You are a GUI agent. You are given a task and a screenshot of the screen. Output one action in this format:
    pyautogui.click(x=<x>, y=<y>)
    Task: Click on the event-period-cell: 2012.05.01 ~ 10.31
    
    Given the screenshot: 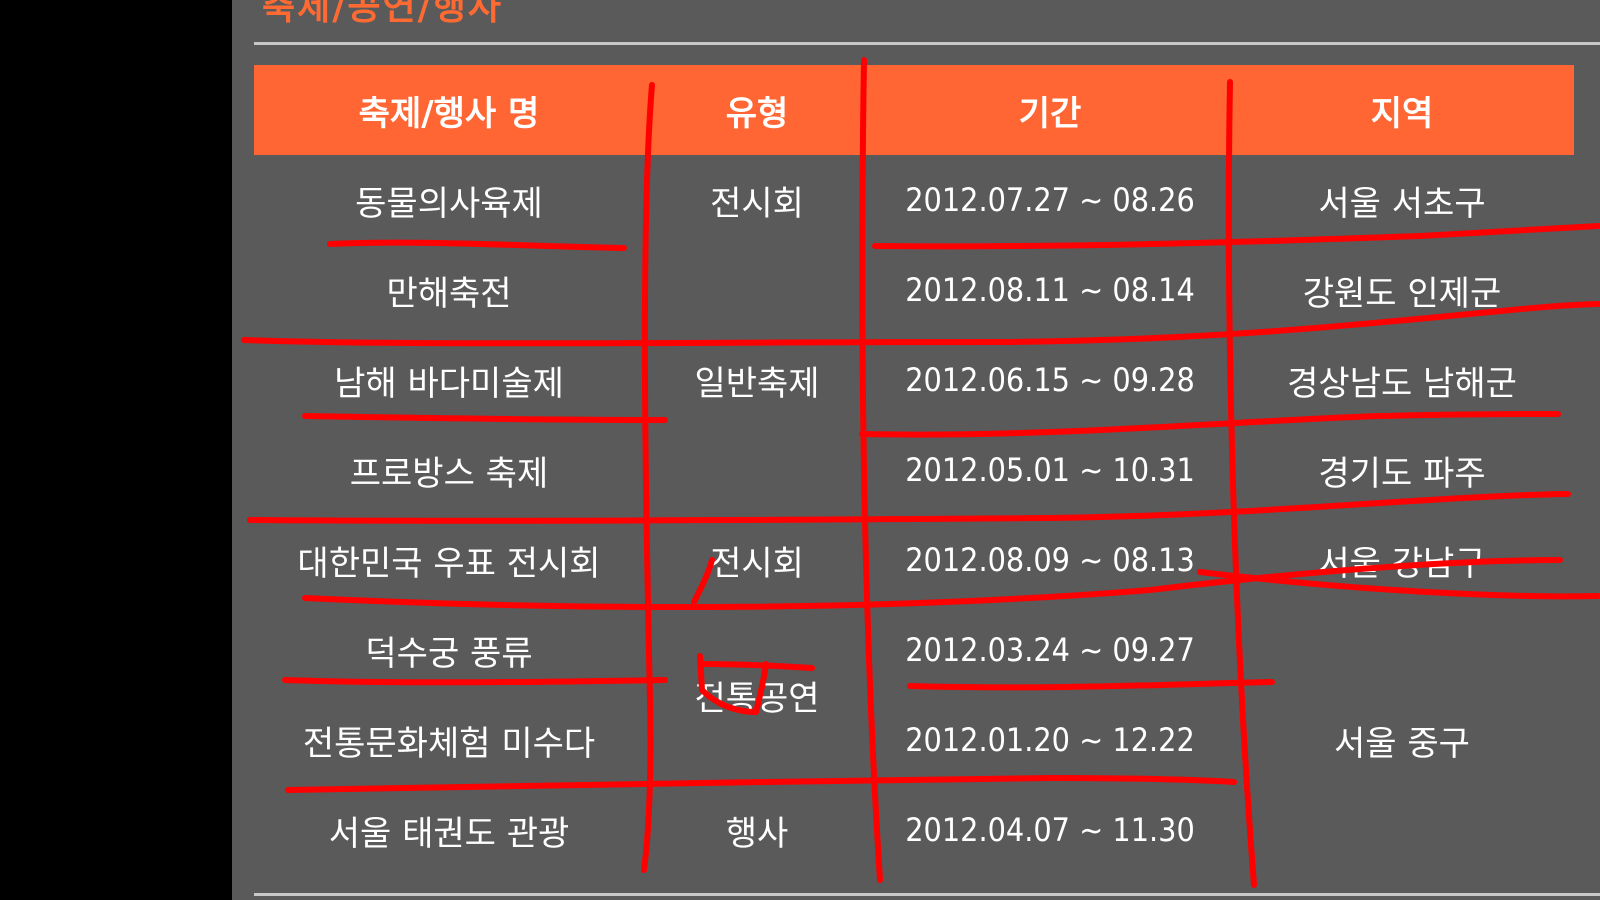 What is the action you would take?
    pyautogui.click(x=1050, y=470)
    